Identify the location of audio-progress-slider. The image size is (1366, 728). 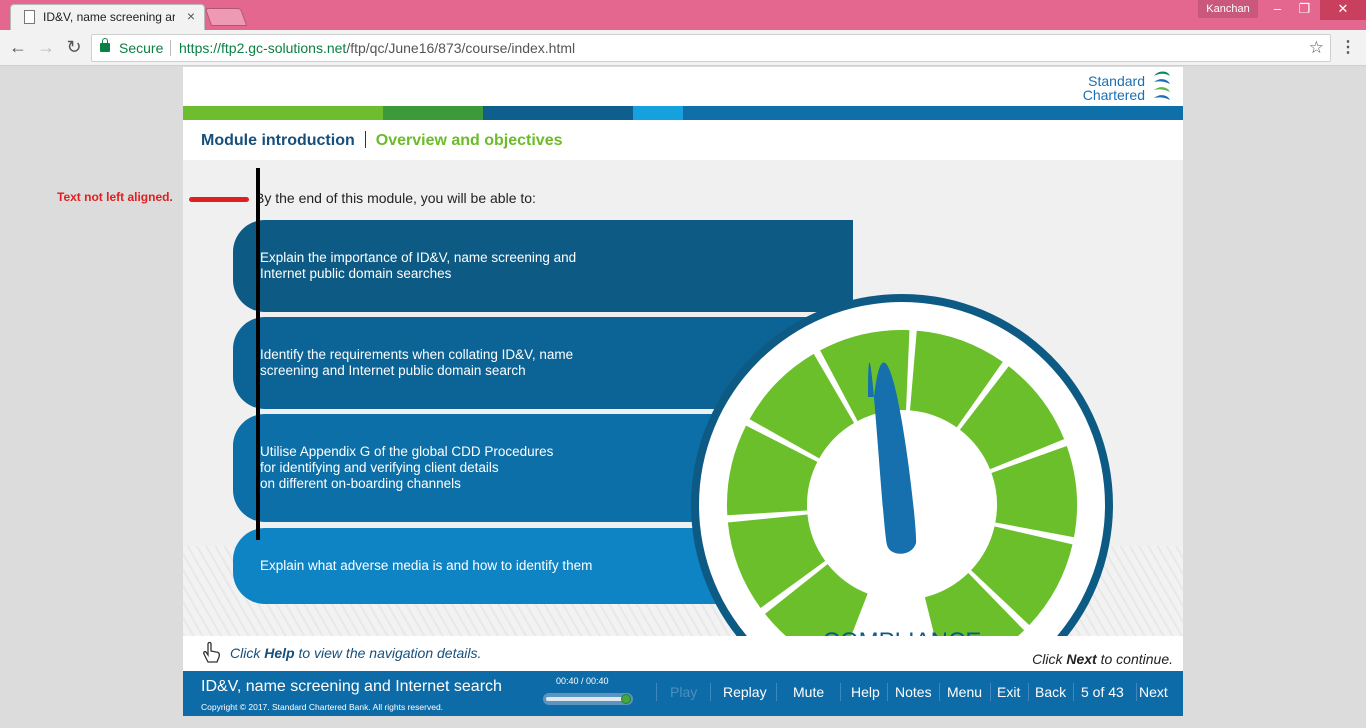
(588, 699).